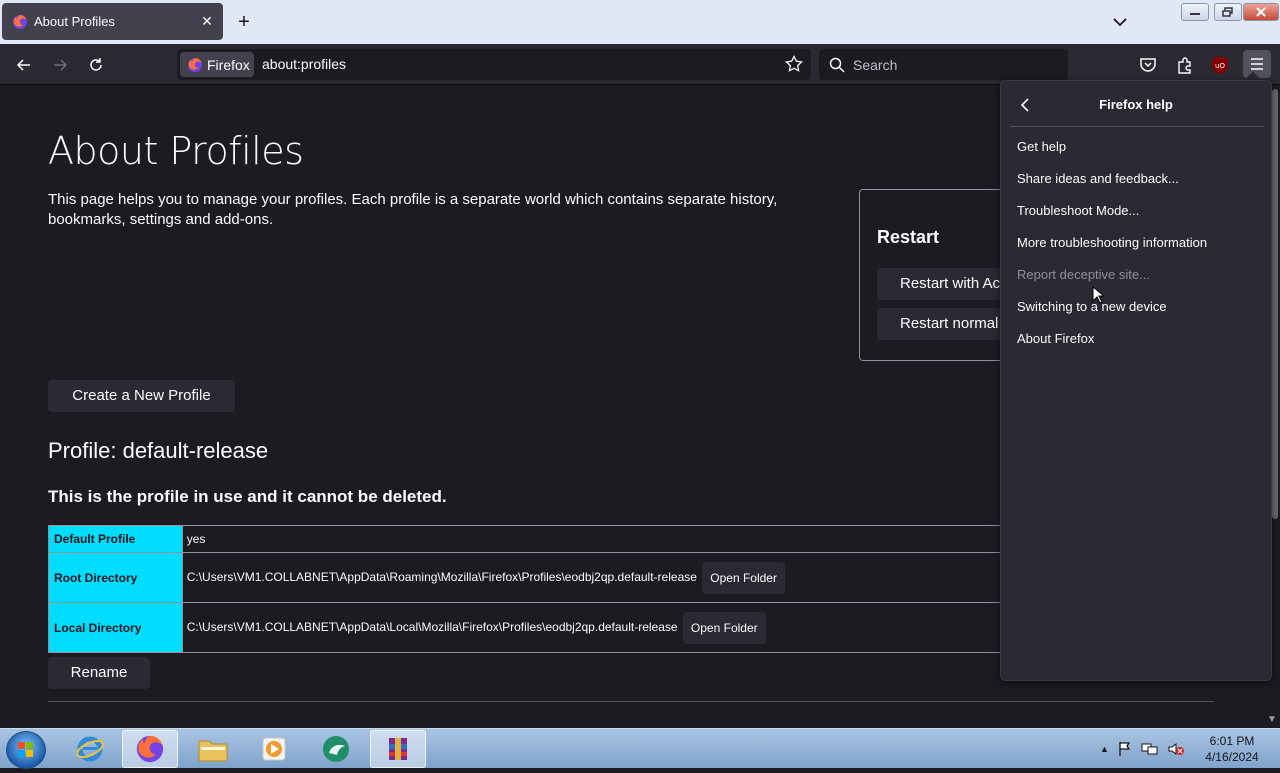 Image resolution: width=1280 pixels, height=773 pixels. What do you see at coordinates (1120, 22) in the screenshot?
I see `list-all-tabs-icon` at bounding box center [1120, 22].